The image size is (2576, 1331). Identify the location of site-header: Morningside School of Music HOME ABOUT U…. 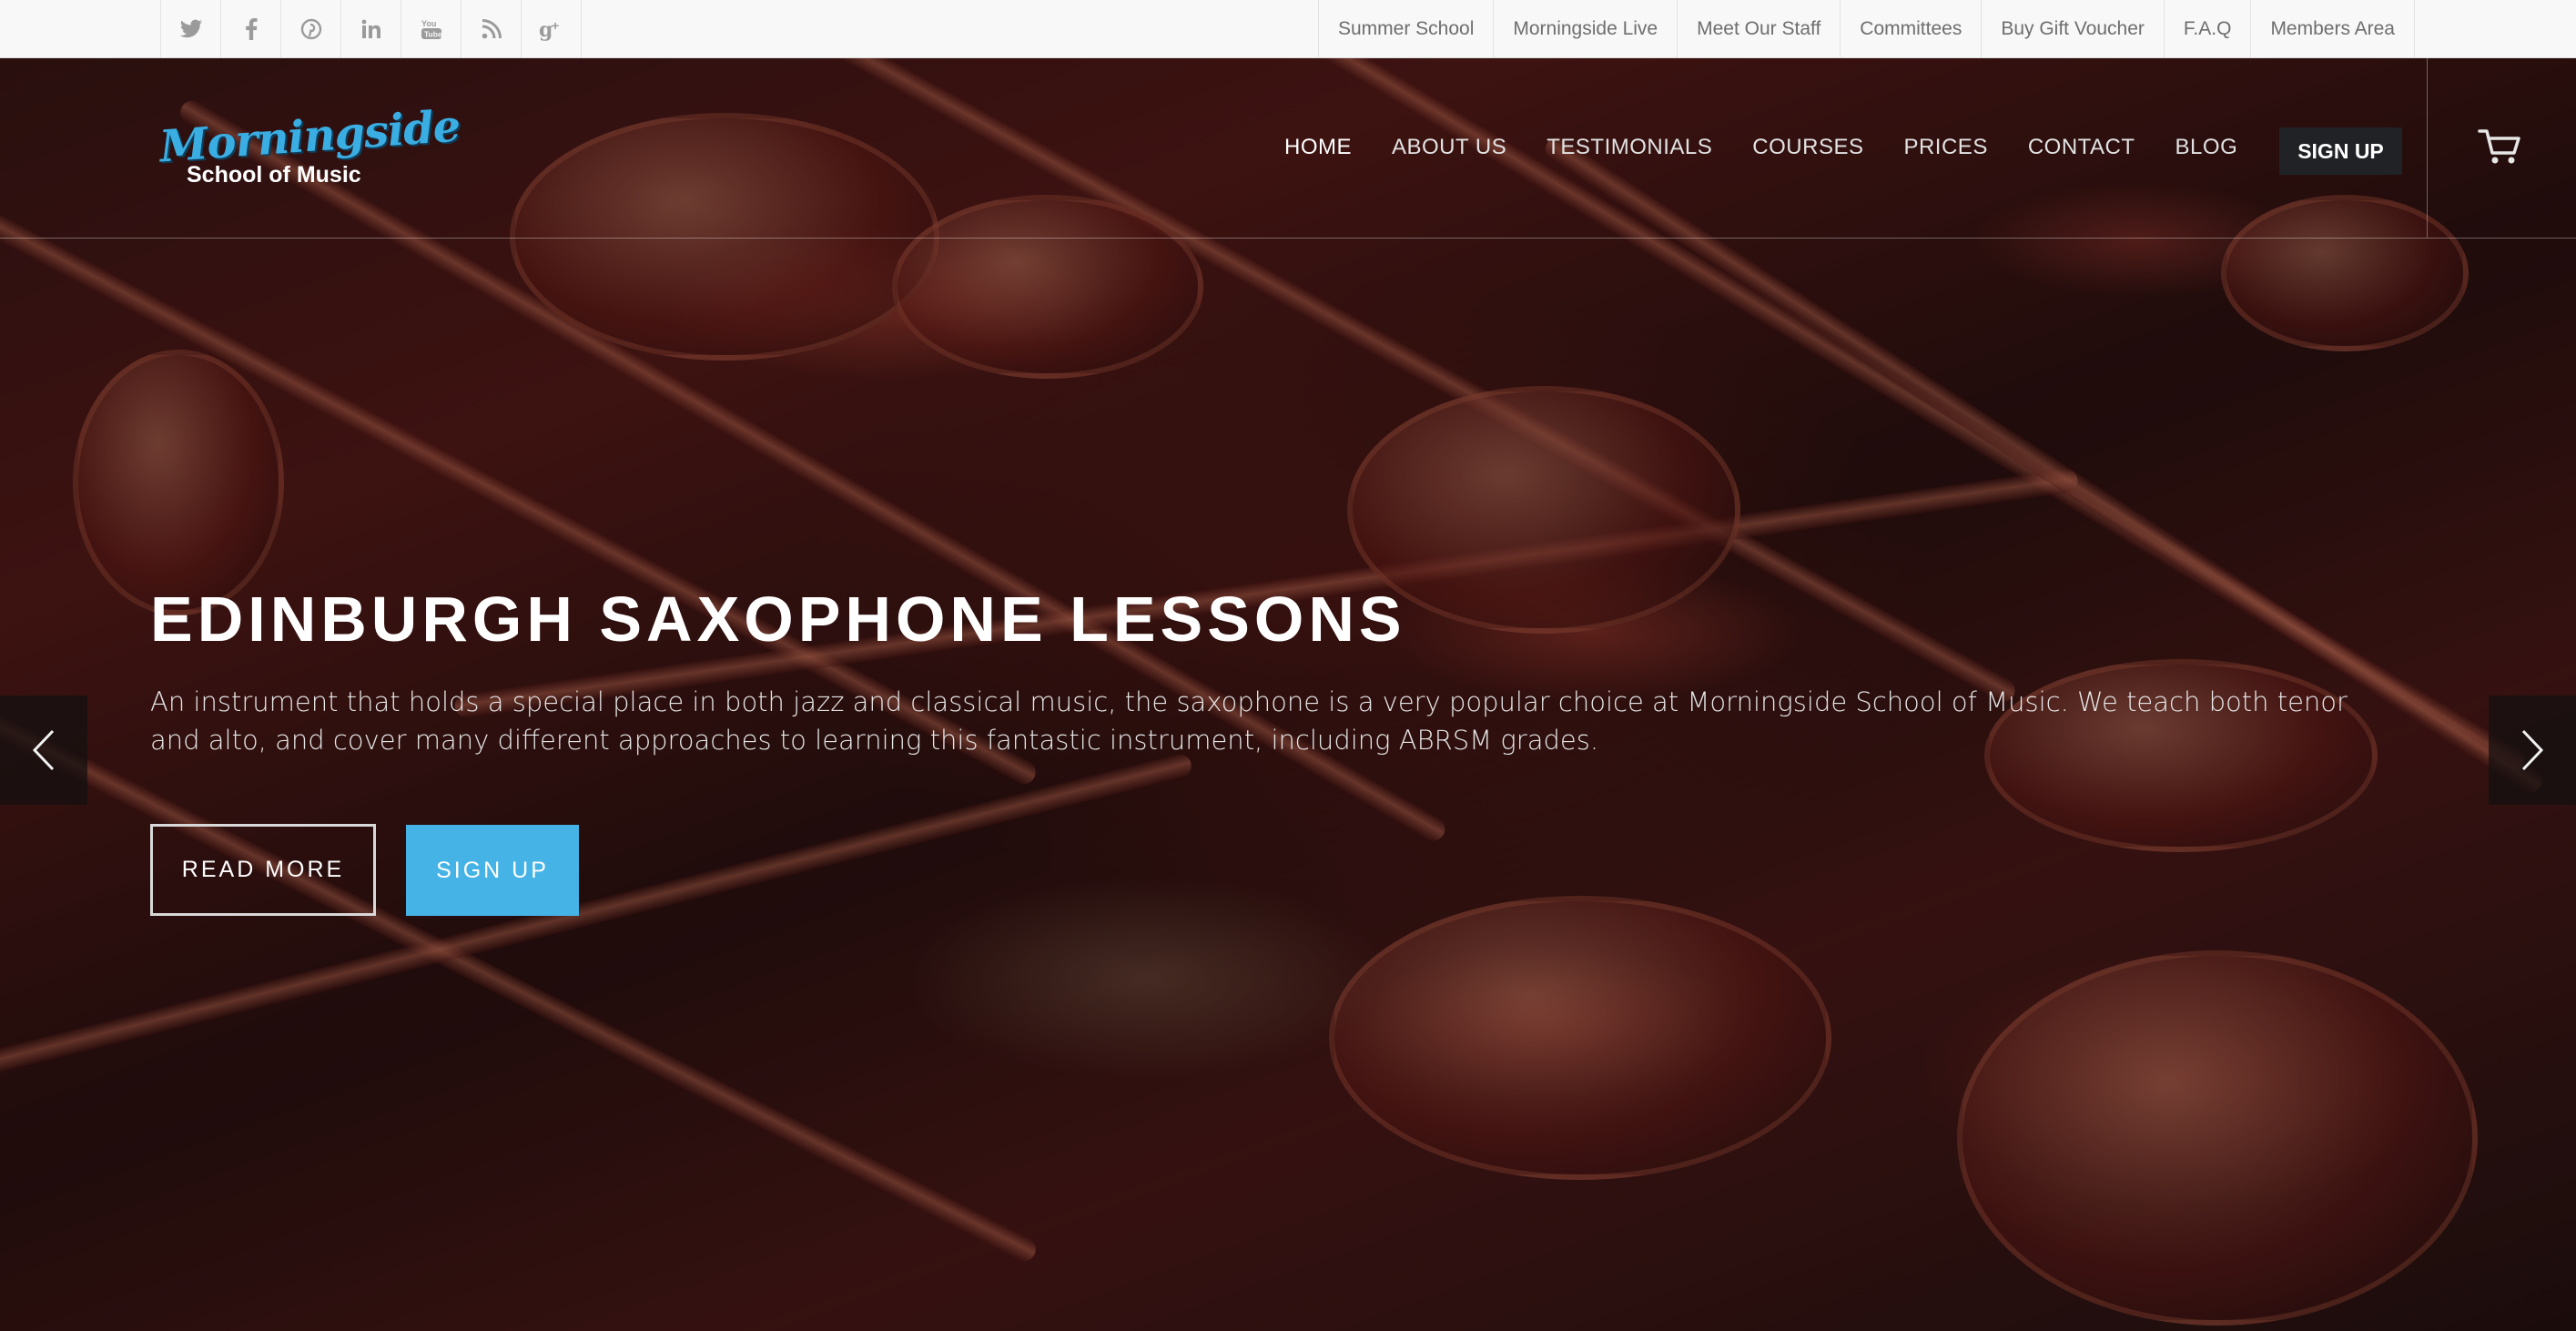
(1288, 148).